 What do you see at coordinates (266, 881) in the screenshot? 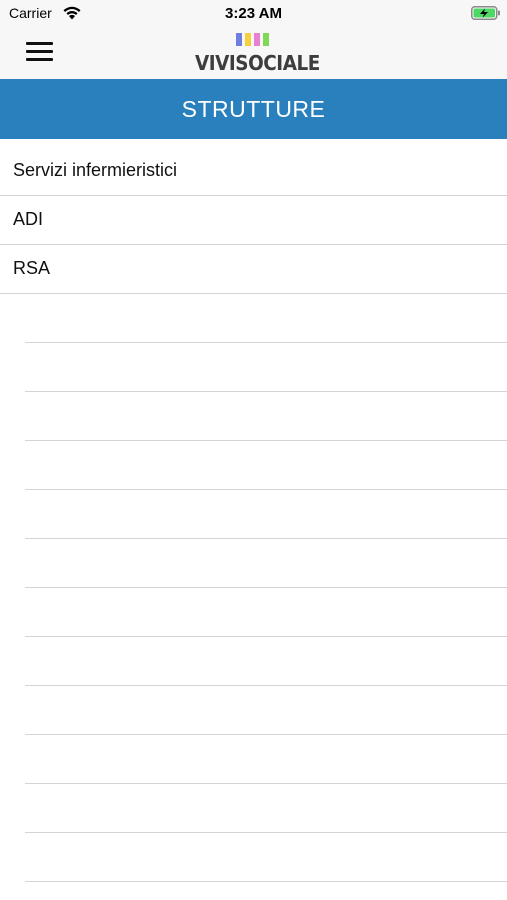
I see `divider` at bounding box center [266, 881].